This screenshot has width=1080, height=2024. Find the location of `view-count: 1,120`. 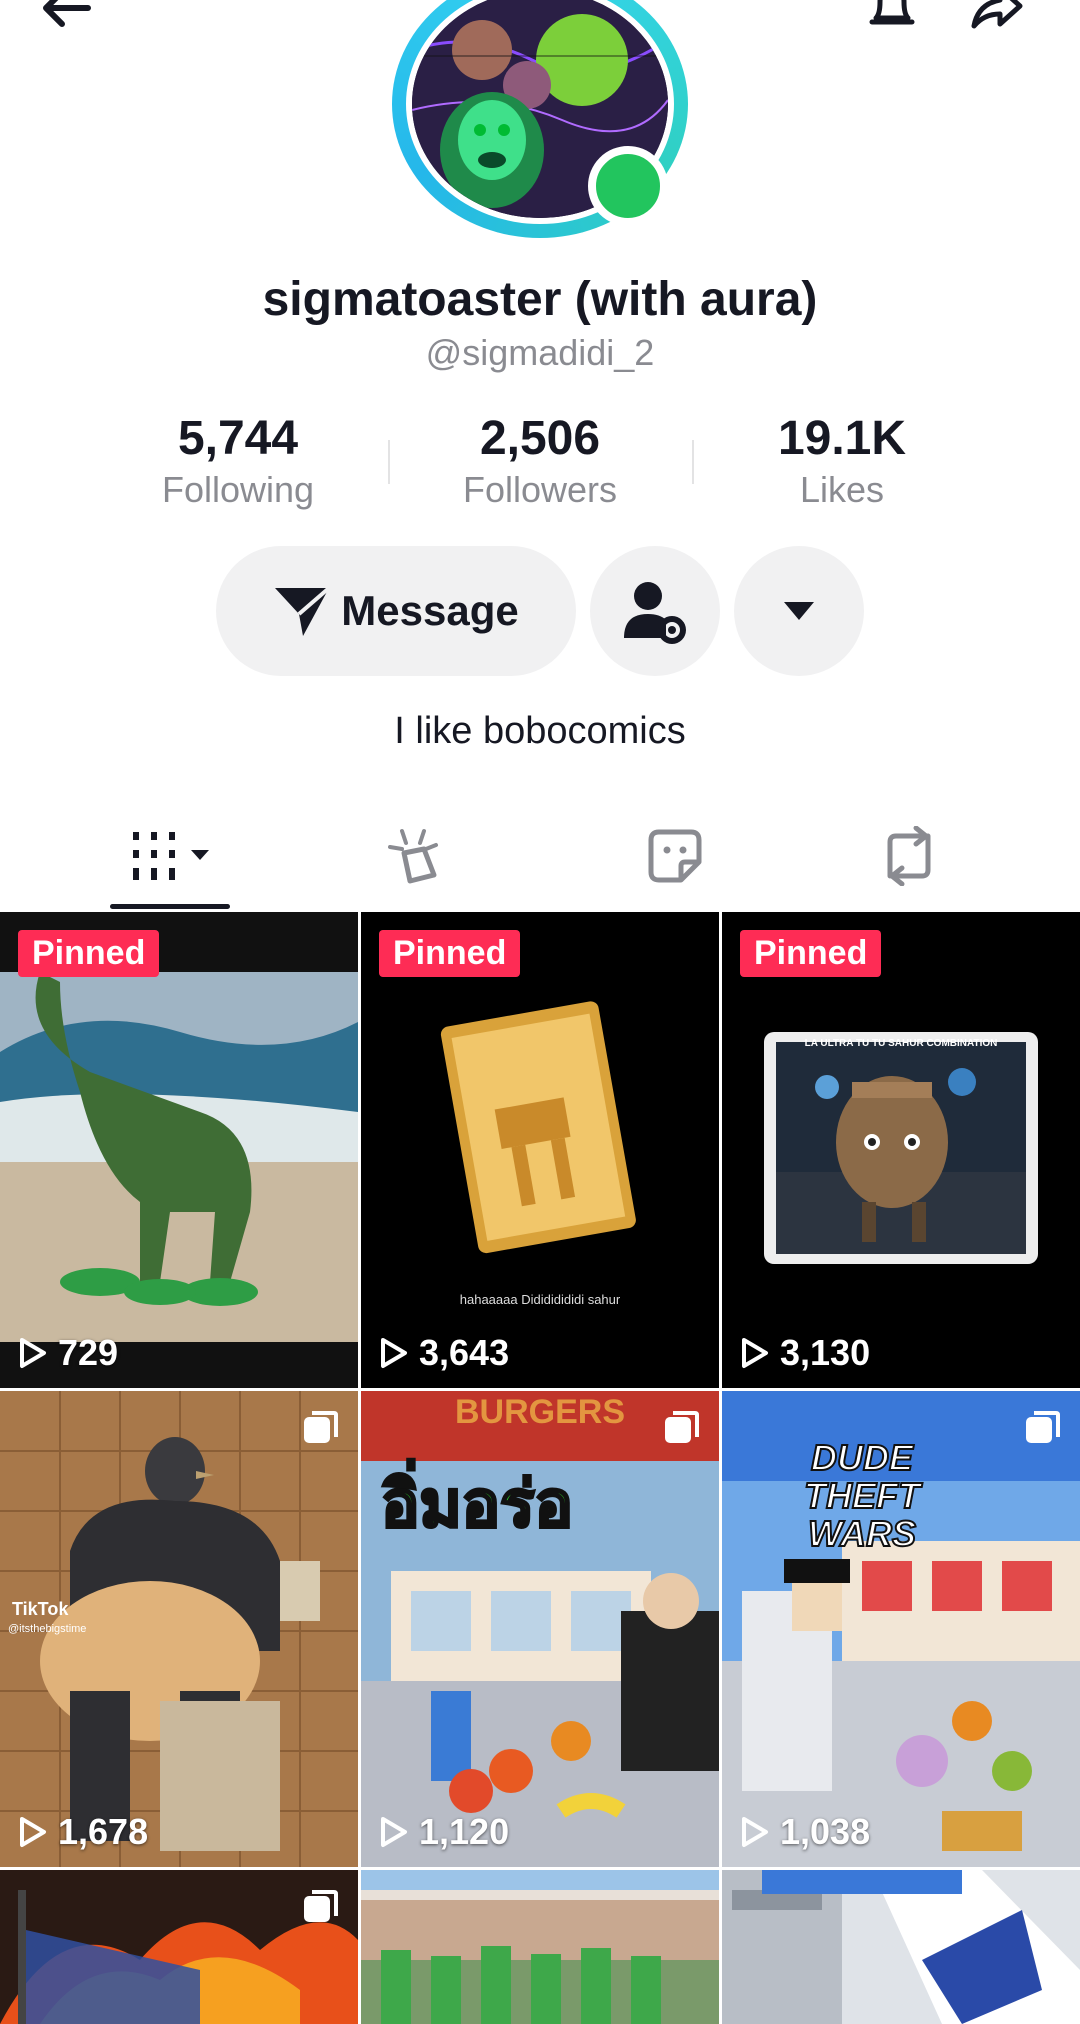

view-count: 1,120 is located at coordinates (444, 1832).